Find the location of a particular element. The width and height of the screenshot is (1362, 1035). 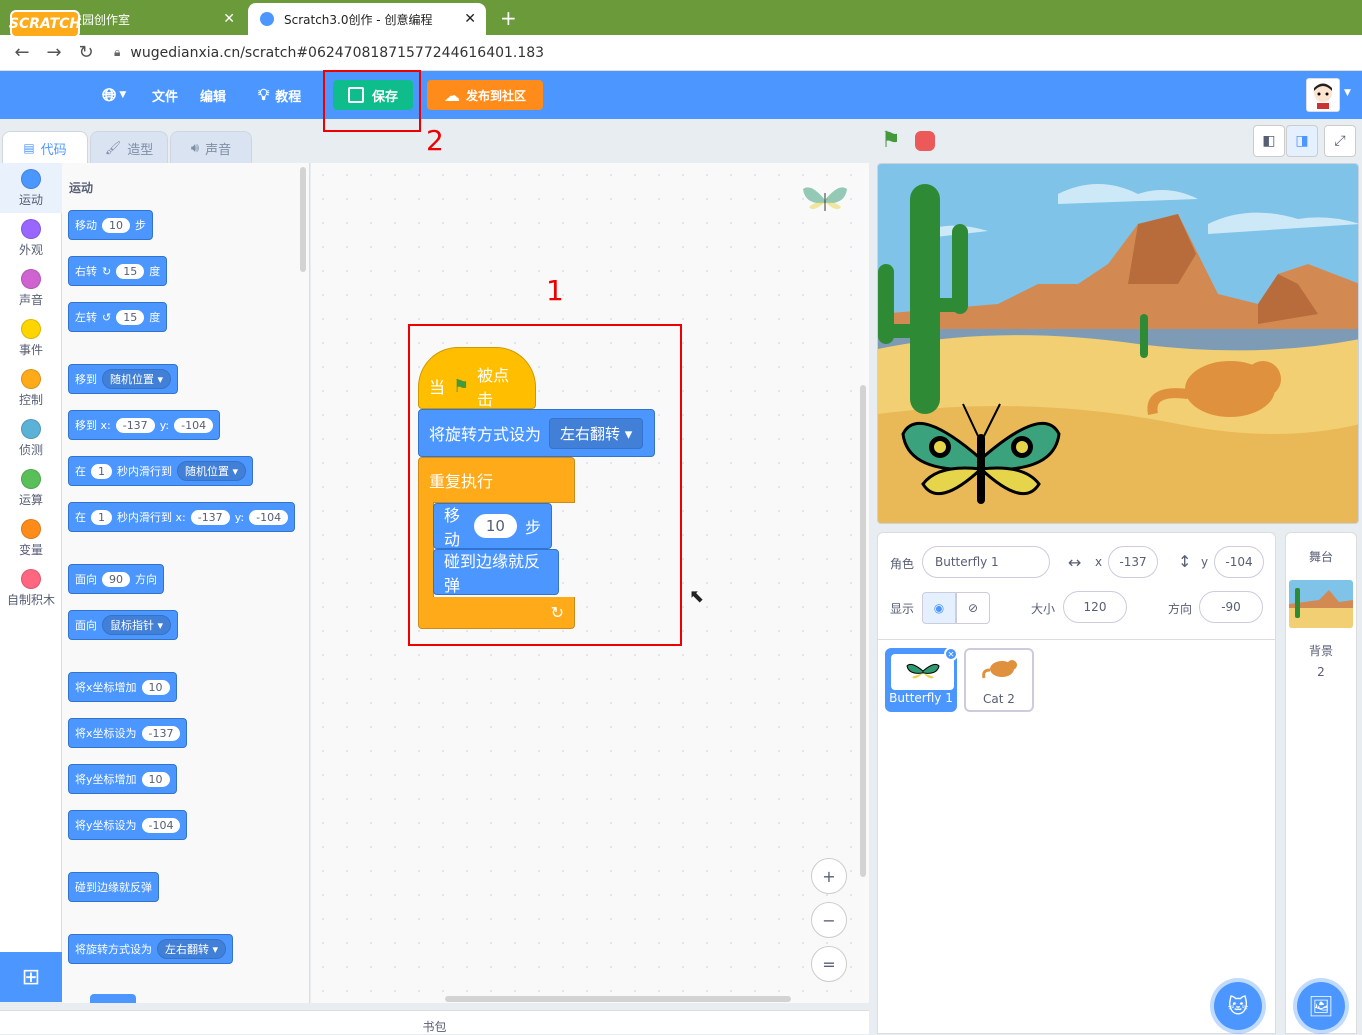

sprite-tile-cat: Cat 2 is located at coordinates (999, 680).